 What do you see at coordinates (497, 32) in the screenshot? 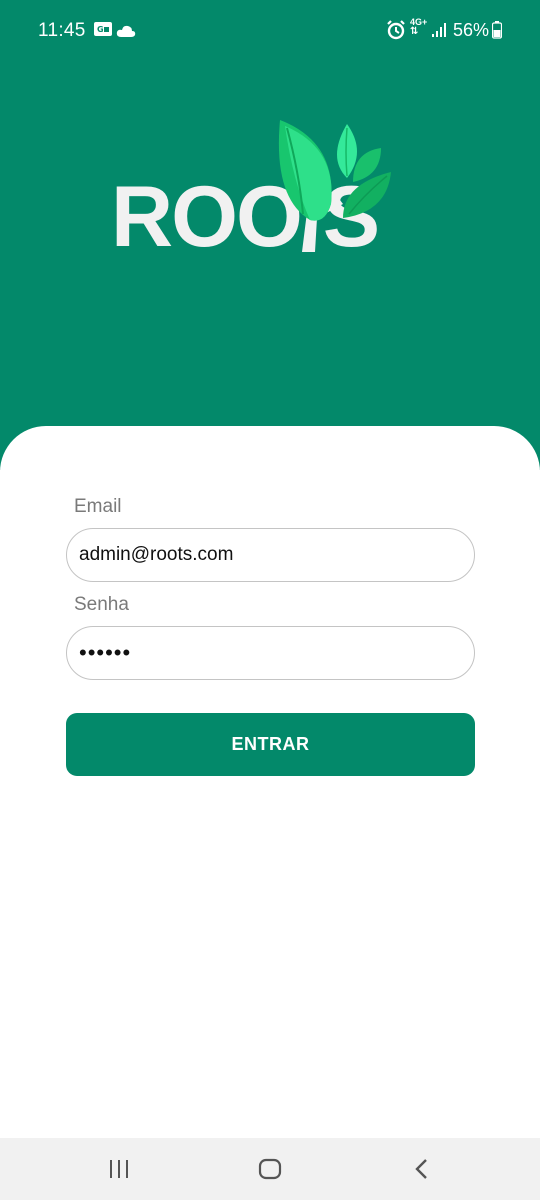
I see `battery-icon` at bounding box center [497, 32].